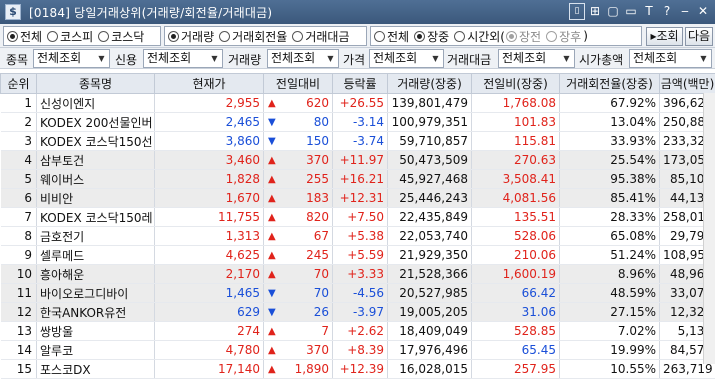 The image size is (715, 379). Describe the element at coordinates (298, 198) in the screenshot. I see `change-cell: ▲183` at that location.